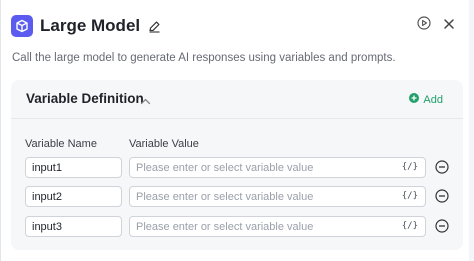  I want to click on add-variable-button: Add, so click(426, 99).